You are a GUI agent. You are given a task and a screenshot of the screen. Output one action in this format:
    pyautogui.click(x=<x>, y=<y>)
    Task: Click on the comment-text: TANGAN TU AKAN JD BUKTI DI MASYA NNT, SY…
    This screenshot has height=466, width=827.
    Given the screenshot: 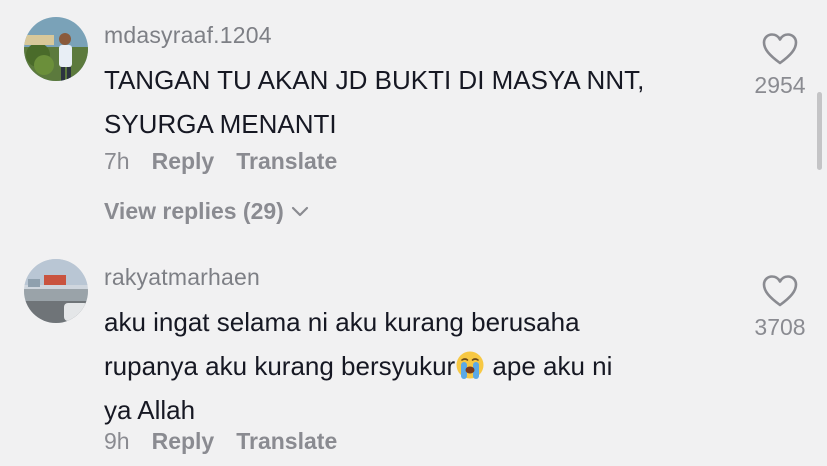 What is the action you would take?
    pyautogui.click(x=414, y=102)
    